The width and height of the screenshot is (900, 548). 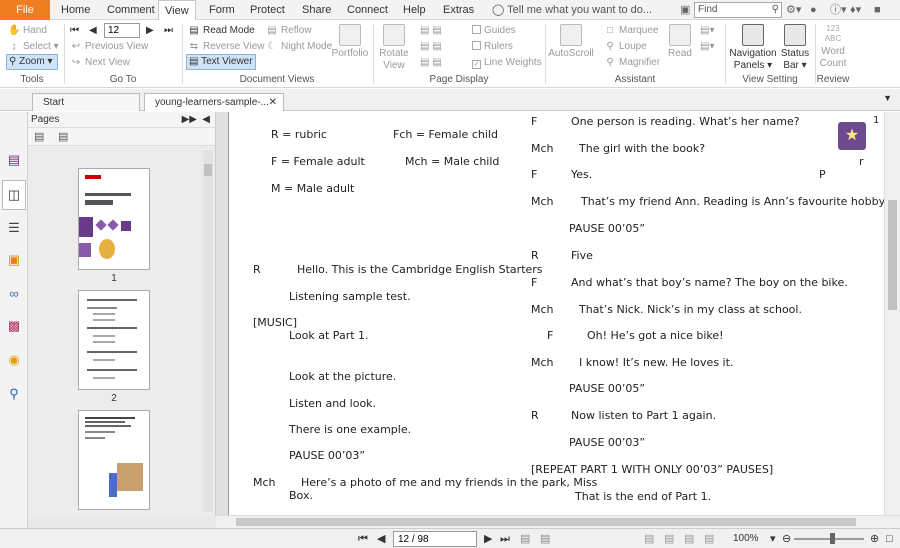 I want to click on account-icon: ■, so click(x=877, y=10).